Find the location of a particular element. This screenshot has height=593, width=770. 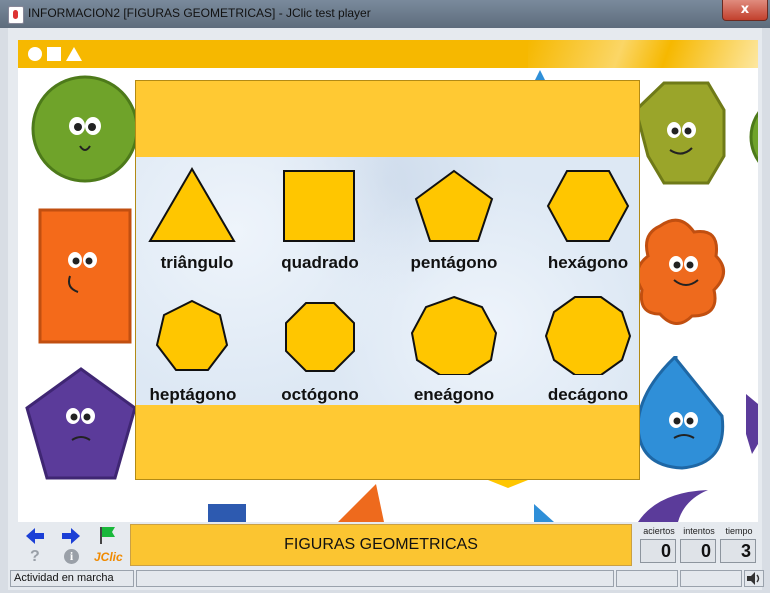

shape-label: triângulo is located at coordinates (197, 262).